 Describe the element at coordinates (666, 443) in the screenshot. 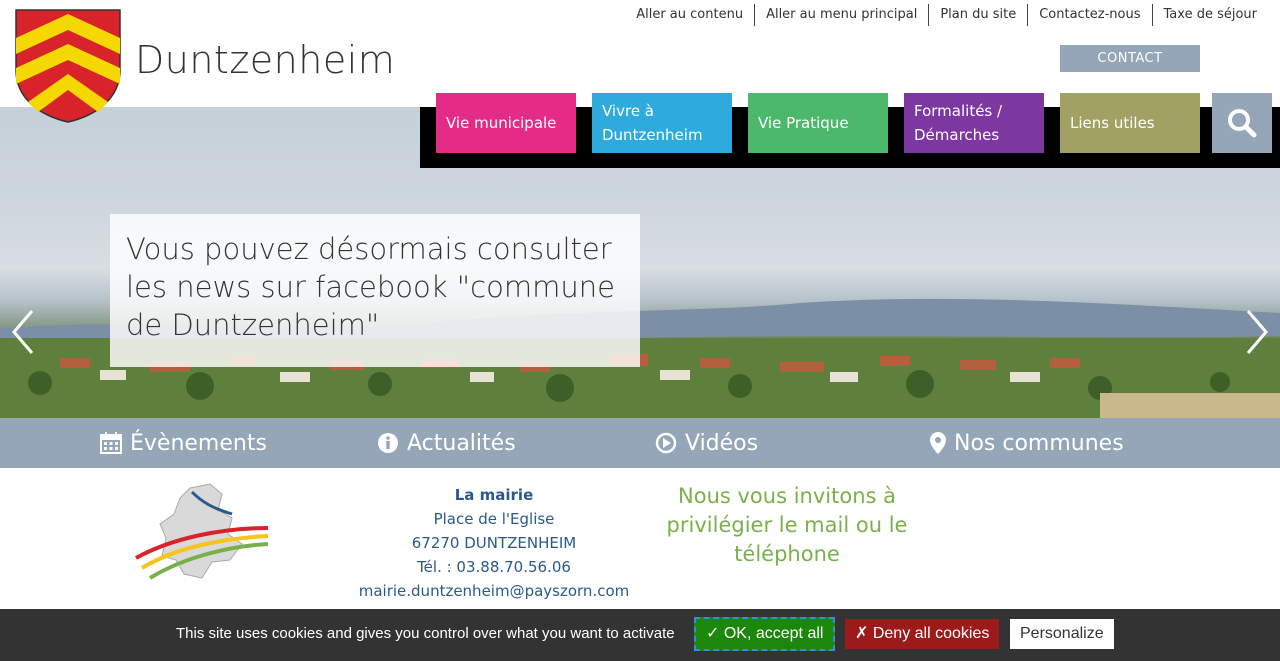

I see `play-icon` at that location.